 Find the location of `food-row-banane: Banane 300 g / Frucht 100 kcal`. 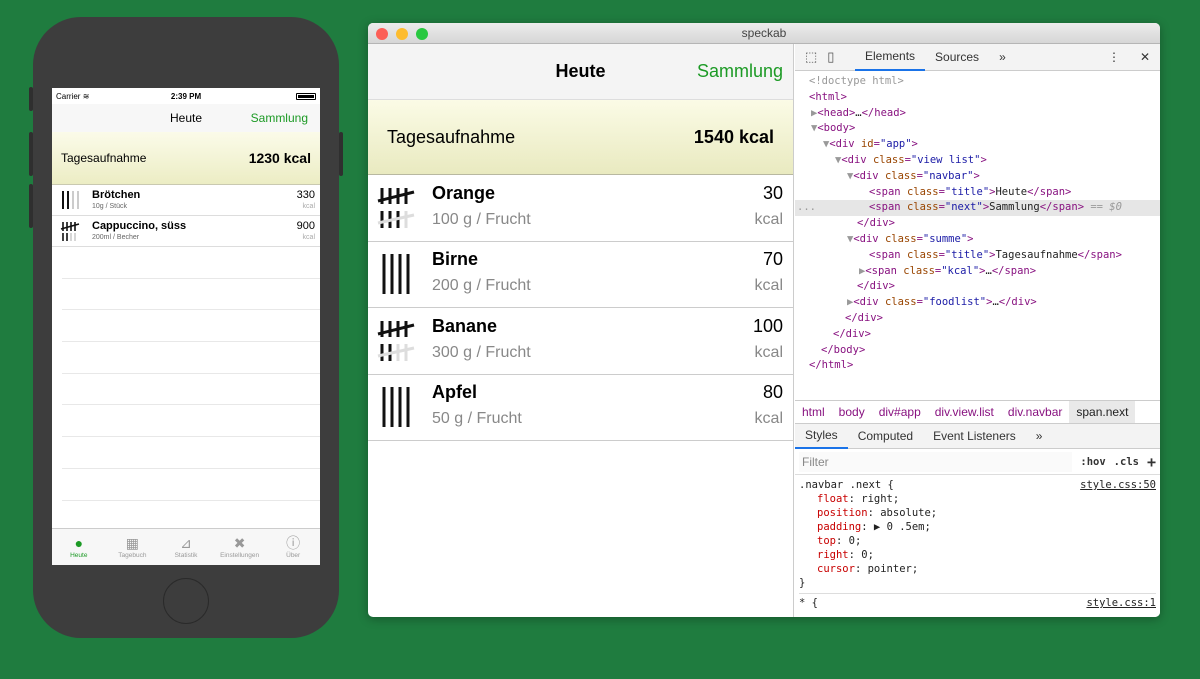

food-row-banane: Banane 300 g / Frucht 100 kcal is located at coordinates (580, 341).